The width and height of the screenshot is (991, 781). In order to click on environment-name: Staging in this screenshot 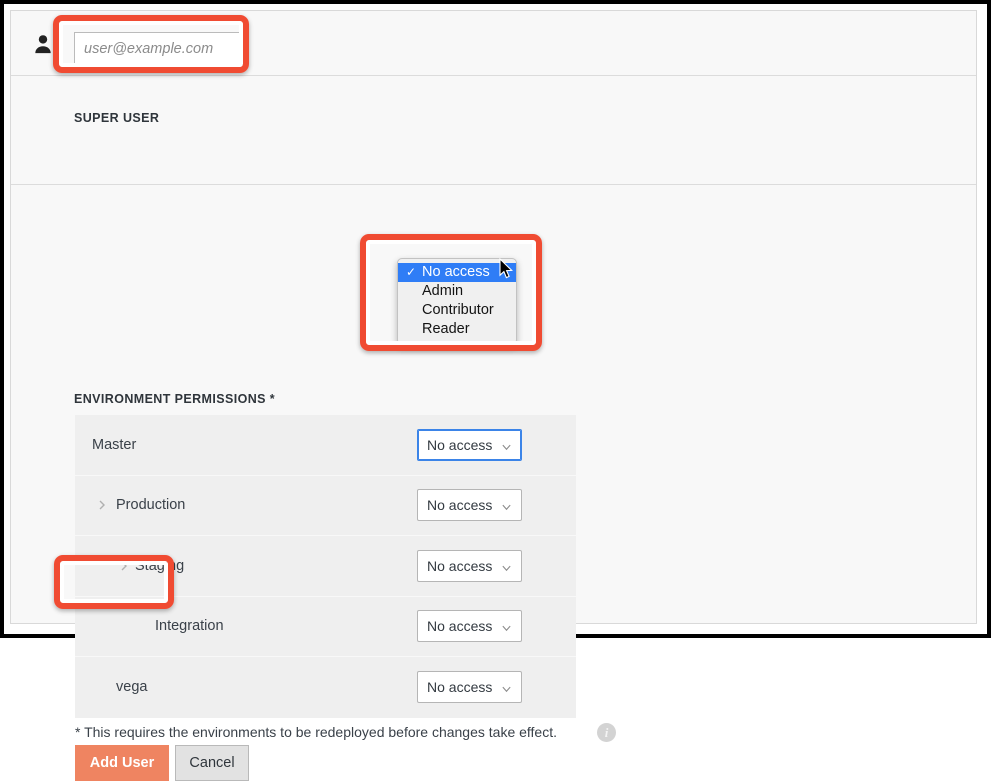, I will do `click(160, 565)`.